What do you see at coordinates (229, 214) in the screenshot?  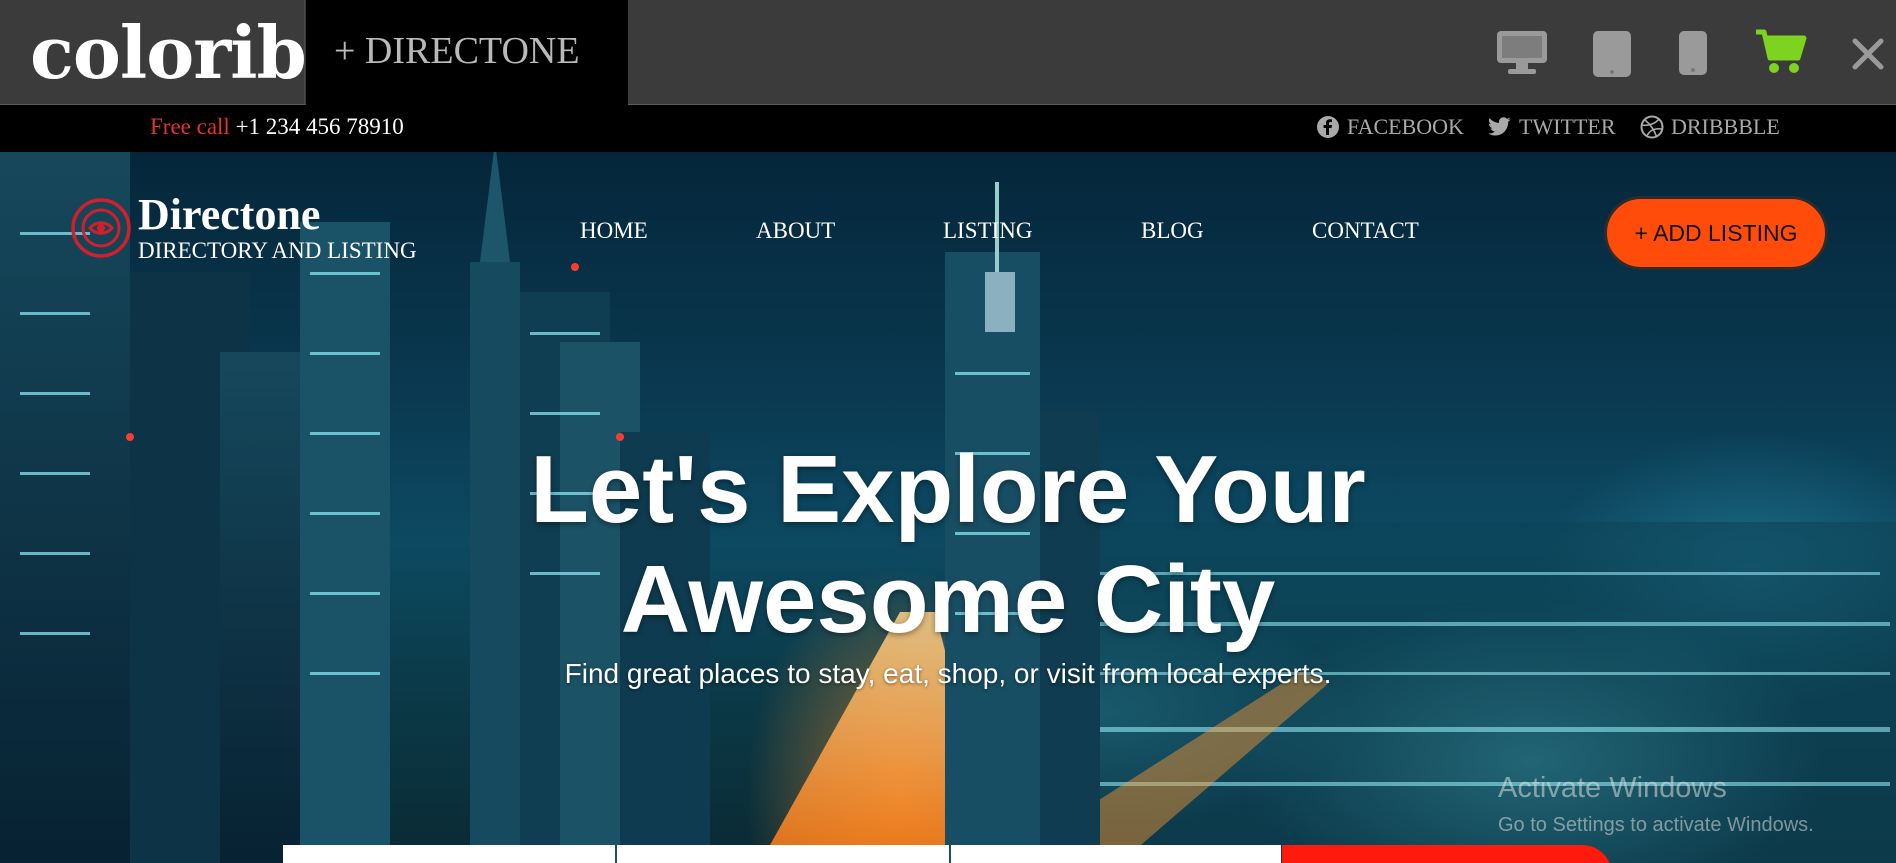 I see `logo-name: Directone` at bounding box center [229, 214].